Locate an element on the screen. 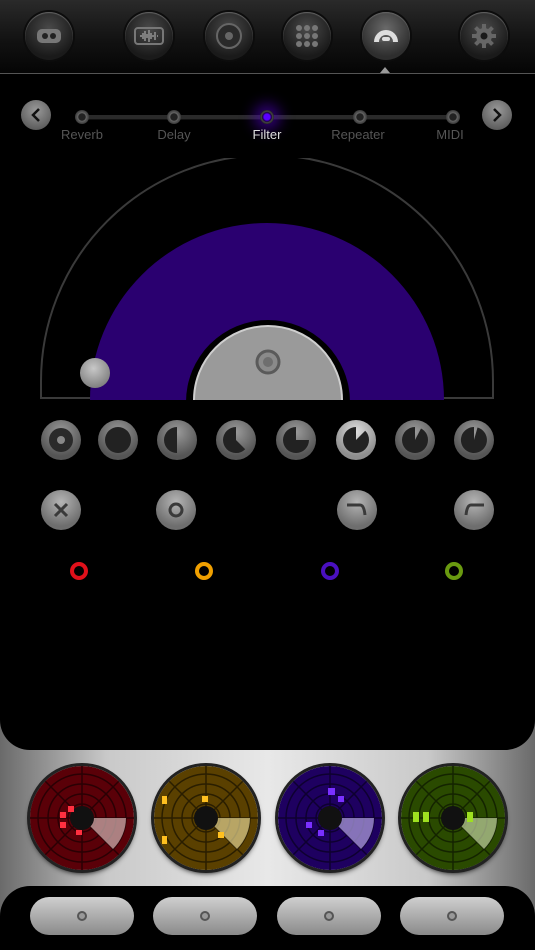  waveform-icon is located at coordinates (149, 36).